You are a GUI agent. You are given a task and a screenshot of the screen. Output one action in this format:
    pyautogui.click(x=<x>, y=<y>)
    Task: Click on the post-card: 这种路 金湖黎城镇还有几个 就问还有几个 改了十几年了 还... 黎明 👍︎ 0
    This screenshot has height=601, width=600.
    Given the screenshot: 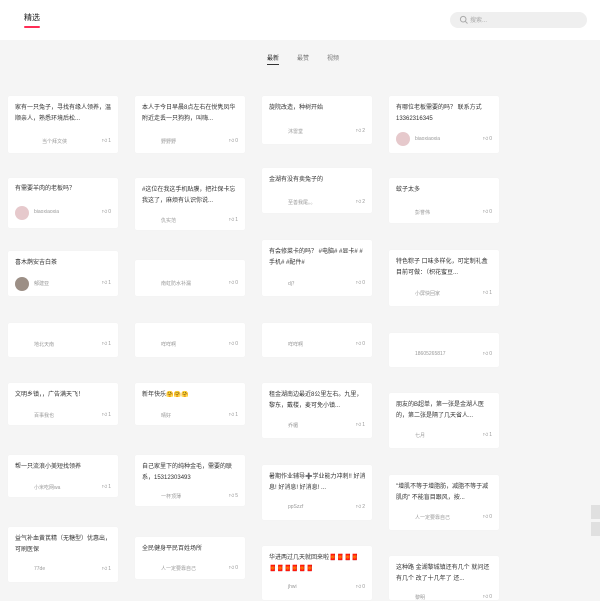 What is the action you would take?
    pyautogui.click(x=444, y=578)
    